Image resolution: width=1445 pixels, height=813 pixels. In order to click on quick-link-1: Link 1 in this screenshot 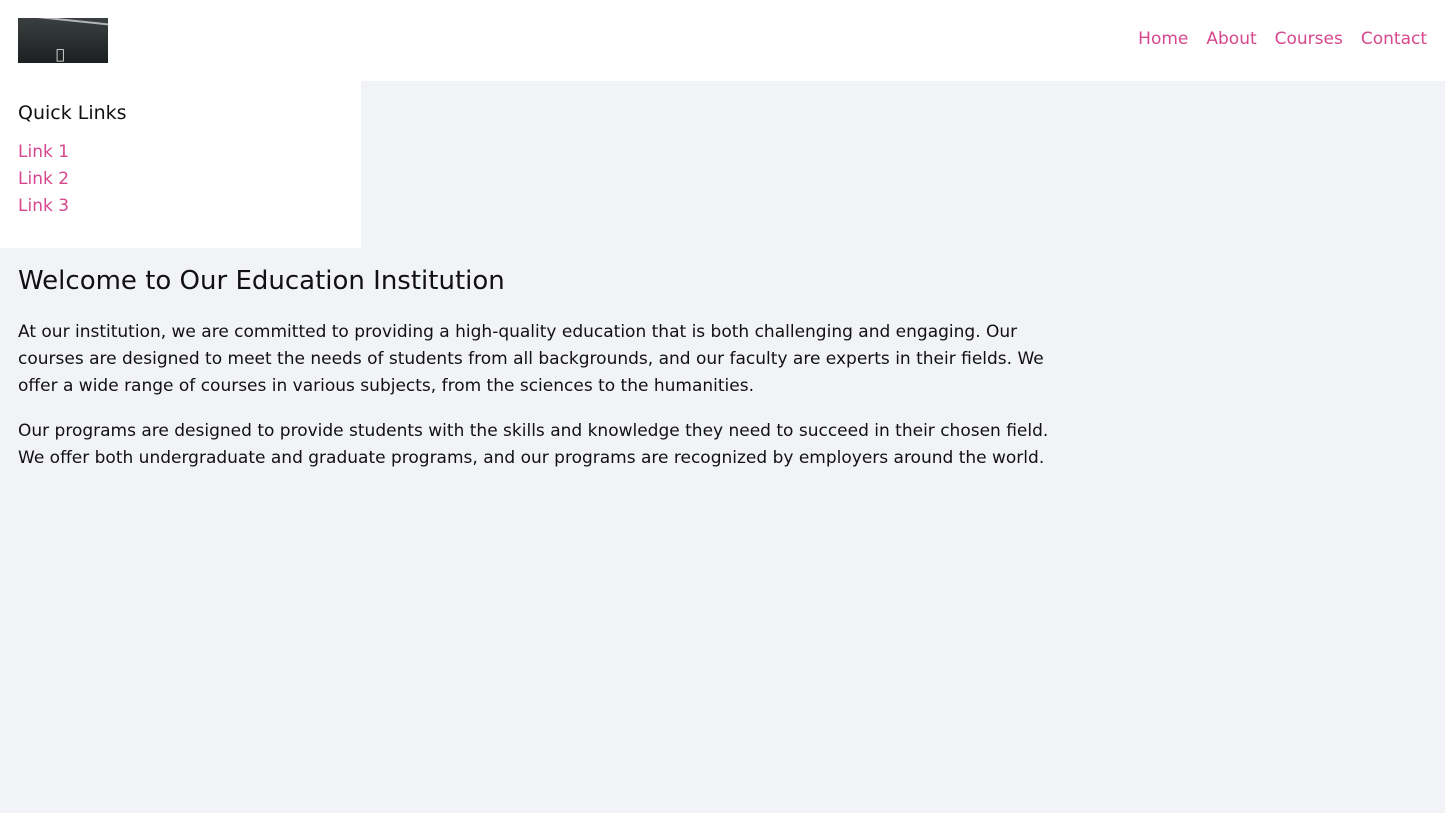, I will do `click(43, 152)`.